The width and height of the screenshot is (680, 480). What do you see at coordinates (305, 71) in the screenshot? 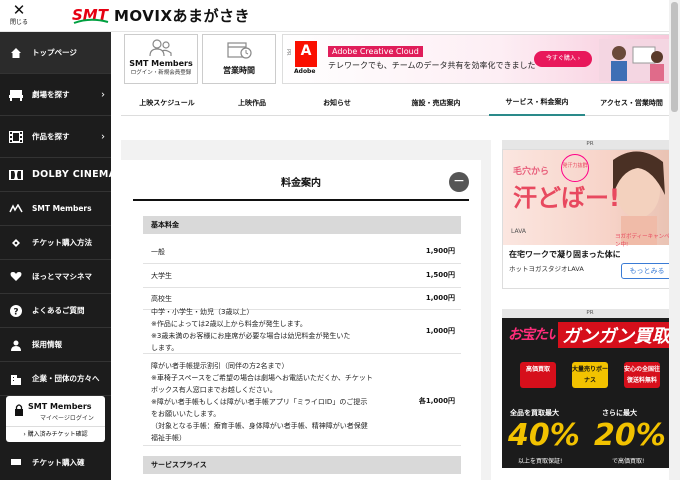
I see `adobe-brand: Adobe` at bounding box center [305, 71].